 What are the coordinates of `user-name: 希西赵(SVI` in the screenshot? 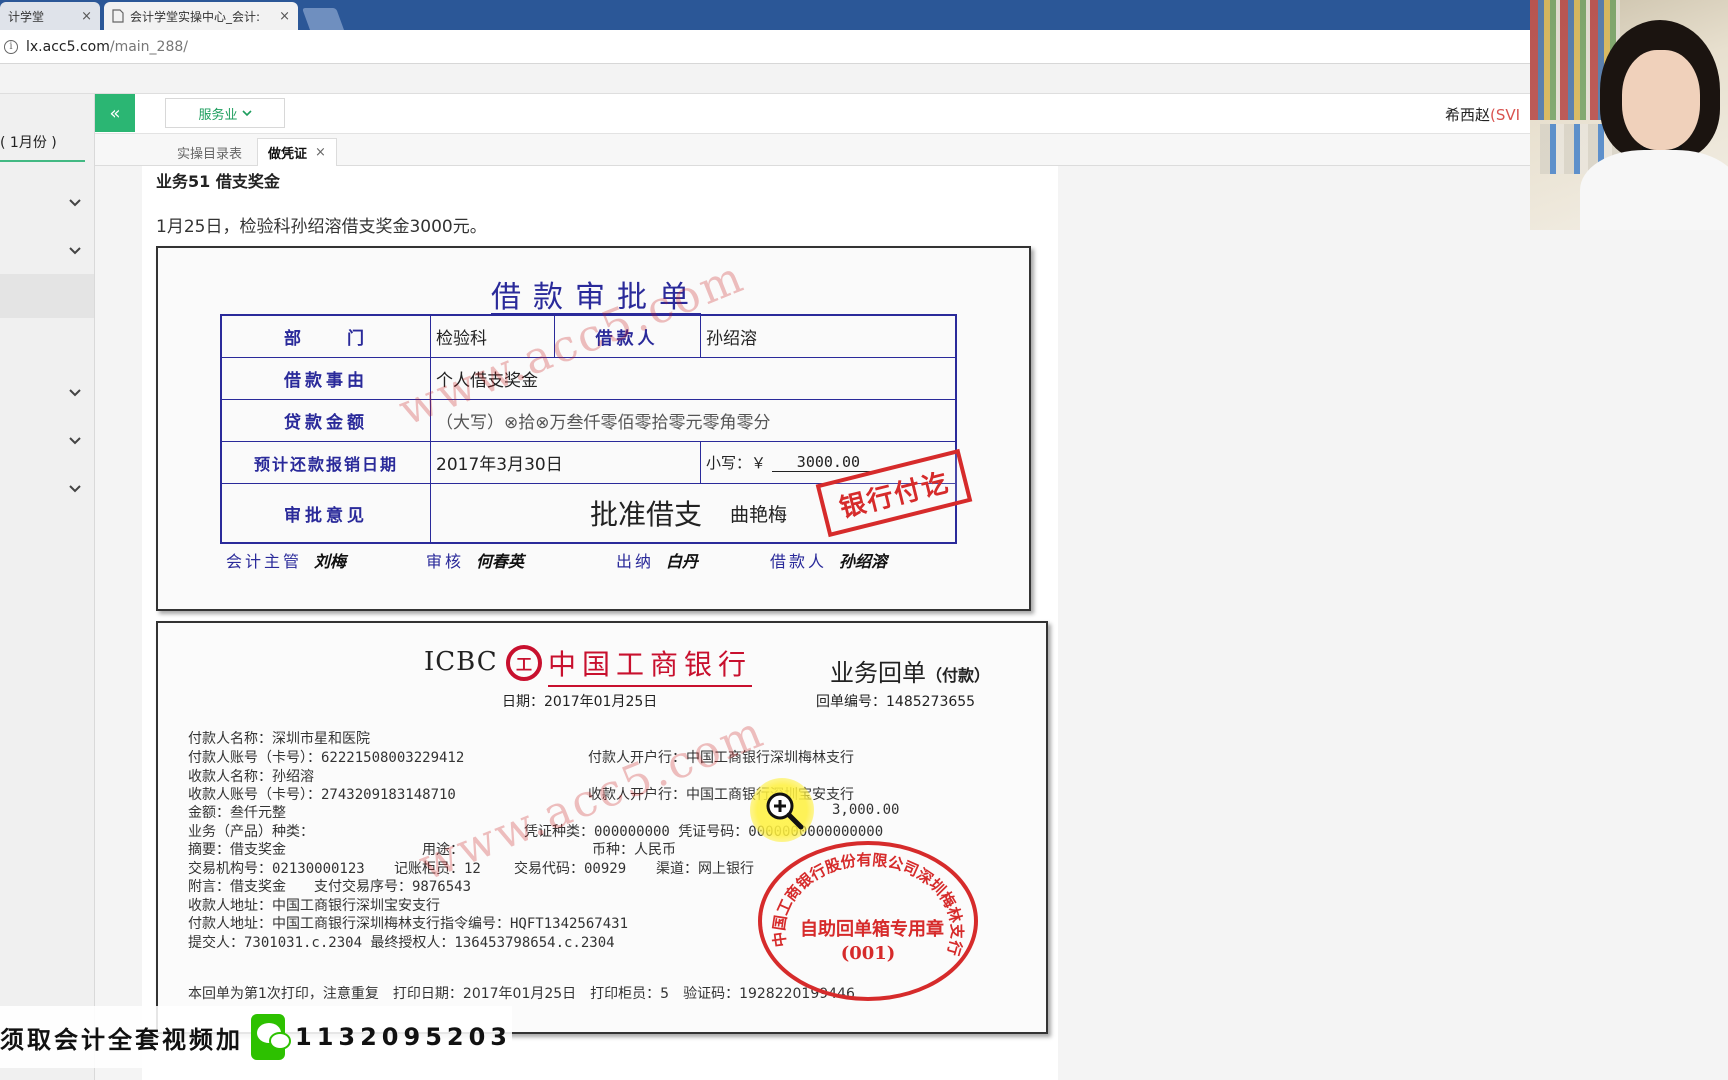 It's located at (1482, 114).